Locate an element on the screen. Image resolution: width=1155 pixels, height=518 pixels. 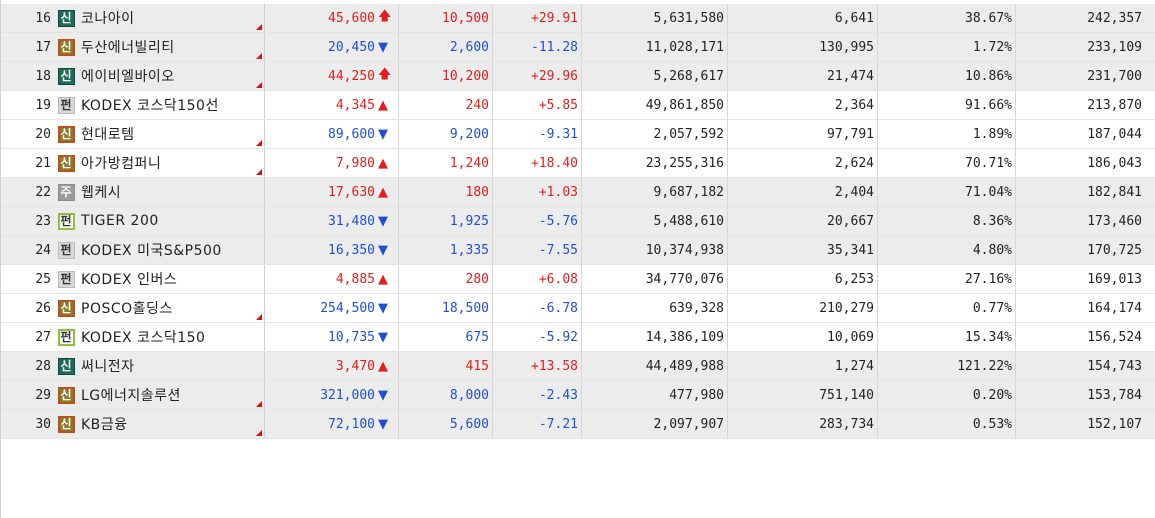
stock-name-cell: 두산에너빌리티 is located at coordinates (171, 47).